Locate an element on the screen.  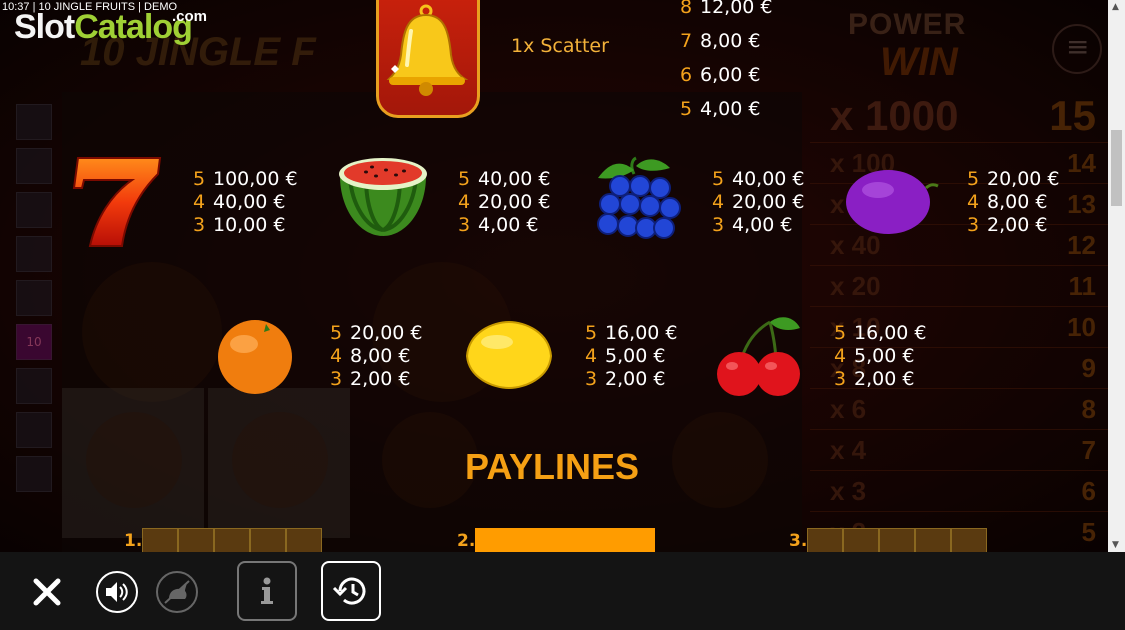
paytable-scrollbar: ▲ ▼ is located at coordinates (1116, 276).